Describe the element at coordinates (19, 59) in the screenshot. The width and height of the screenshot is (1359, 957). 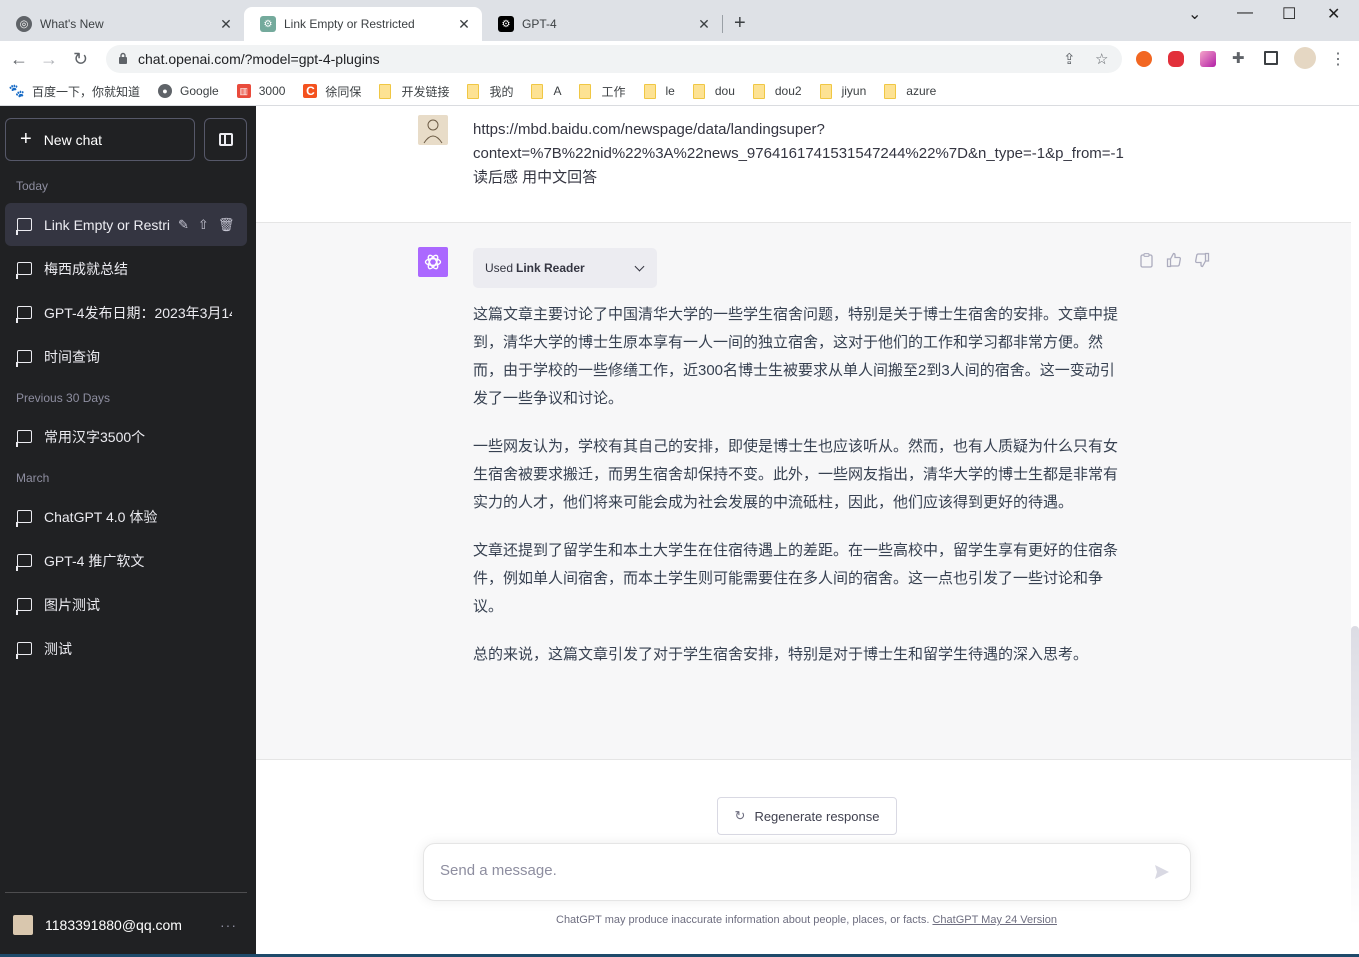
I see `back-button: ←` at that location.